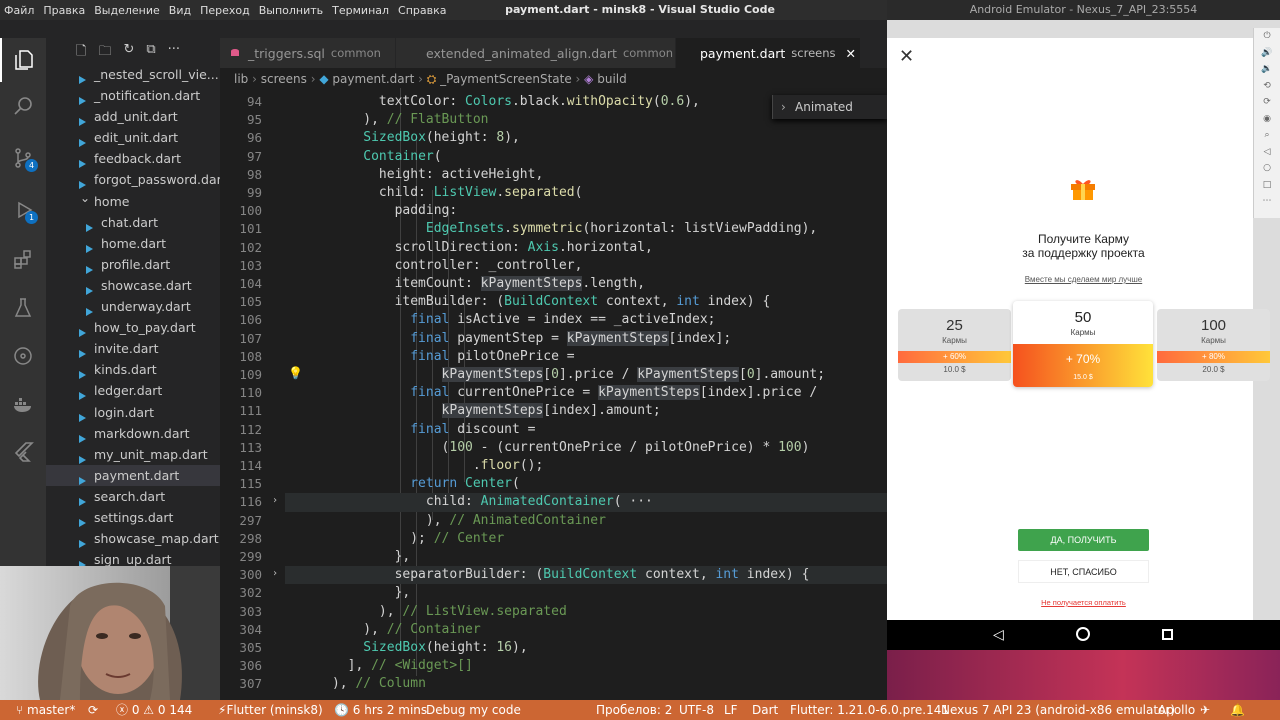 Image resolution: width=1280 pixels, height=720 pixels. What do you see at coordinates (133, 137) in the screenshot?
I see `file-tree-item: edit_unit.dart` at bounding box center [133, 137].